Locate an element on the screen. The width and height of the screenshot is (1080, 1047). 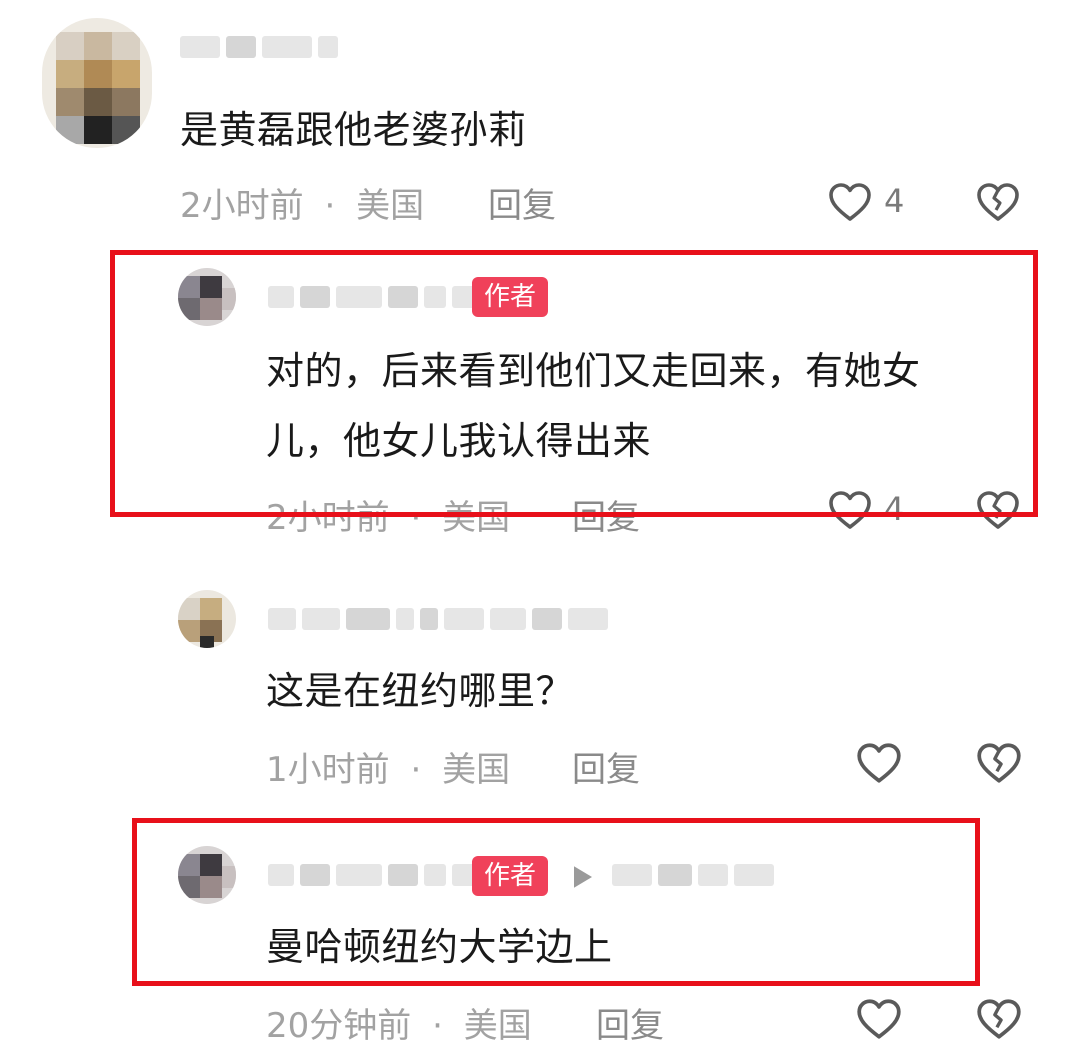
comment-text: 是黄磊跟他老婆孙莉 is located at coordinates (353, 130).